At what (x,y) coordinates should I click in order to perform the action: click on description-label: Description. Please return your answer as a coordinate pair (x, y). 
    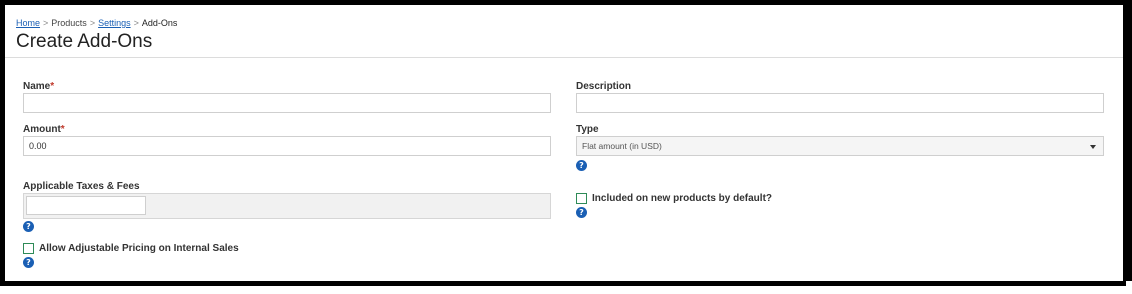
    Looking at the image, I should click on (604, 86).